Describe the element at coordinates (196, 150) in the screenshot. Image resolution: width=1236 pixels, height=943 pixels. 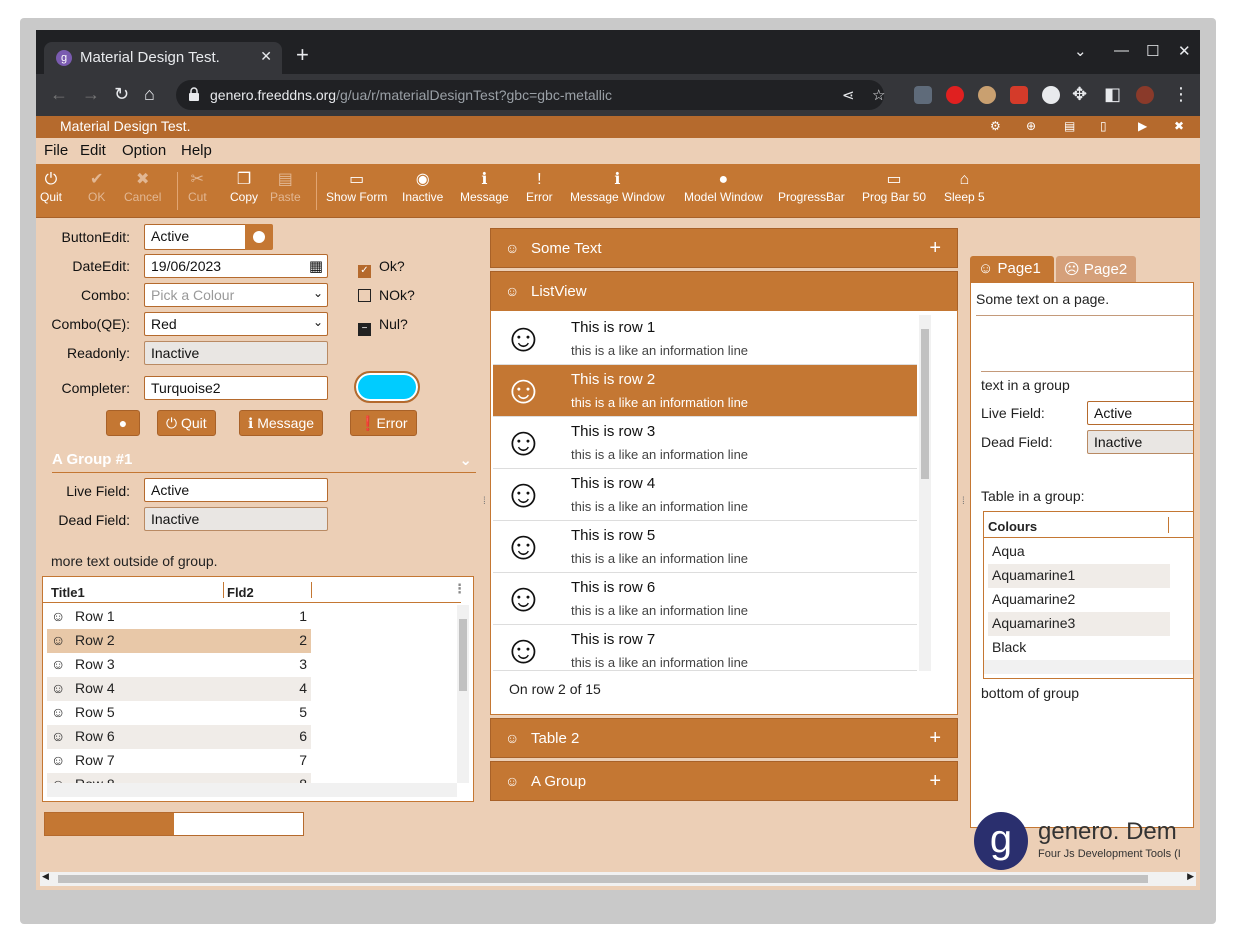
I see `menu-help: Help` at that location.